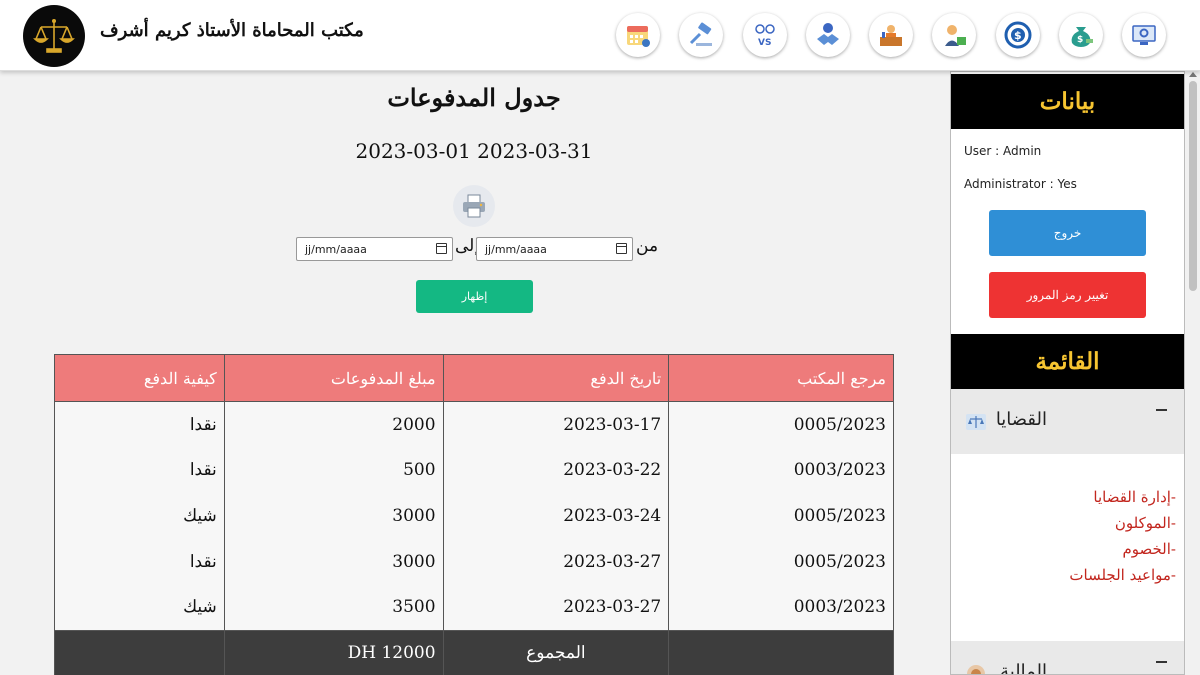  What do you see at coordinates (976, 422) in the screenshot?
I see `scales-icon` at bounding box center [976, 422].